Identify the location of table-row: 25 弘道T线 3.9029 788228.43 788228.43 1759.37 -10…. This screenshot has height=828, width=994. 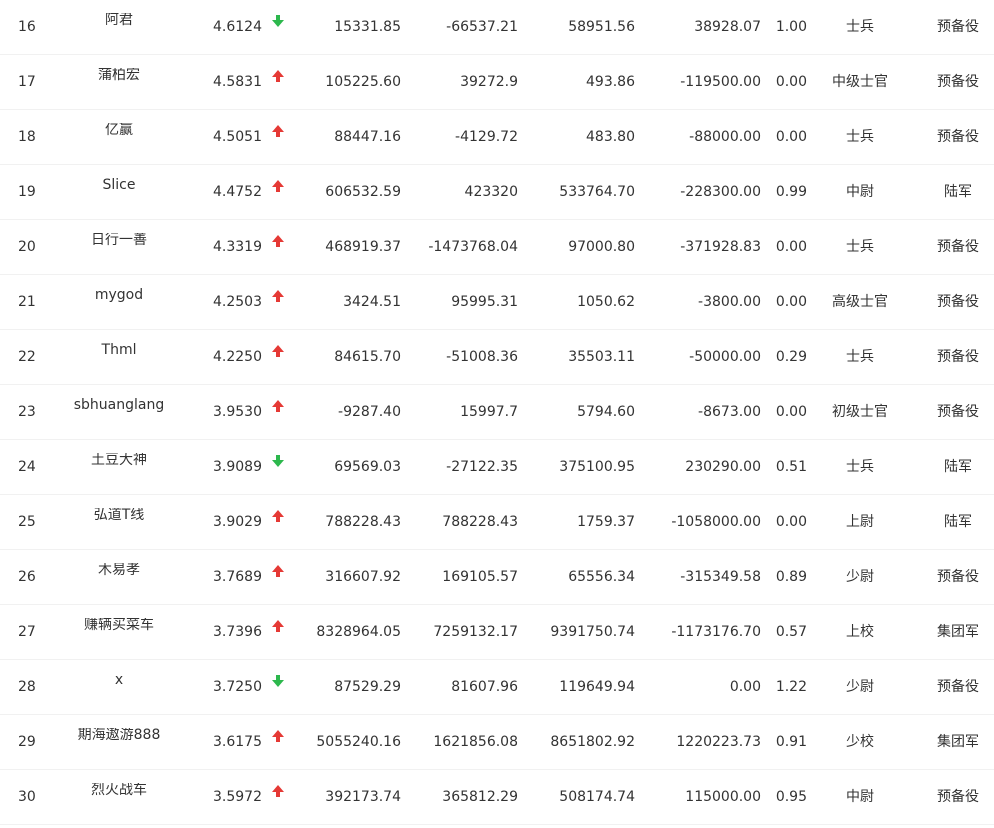
(497, 522).